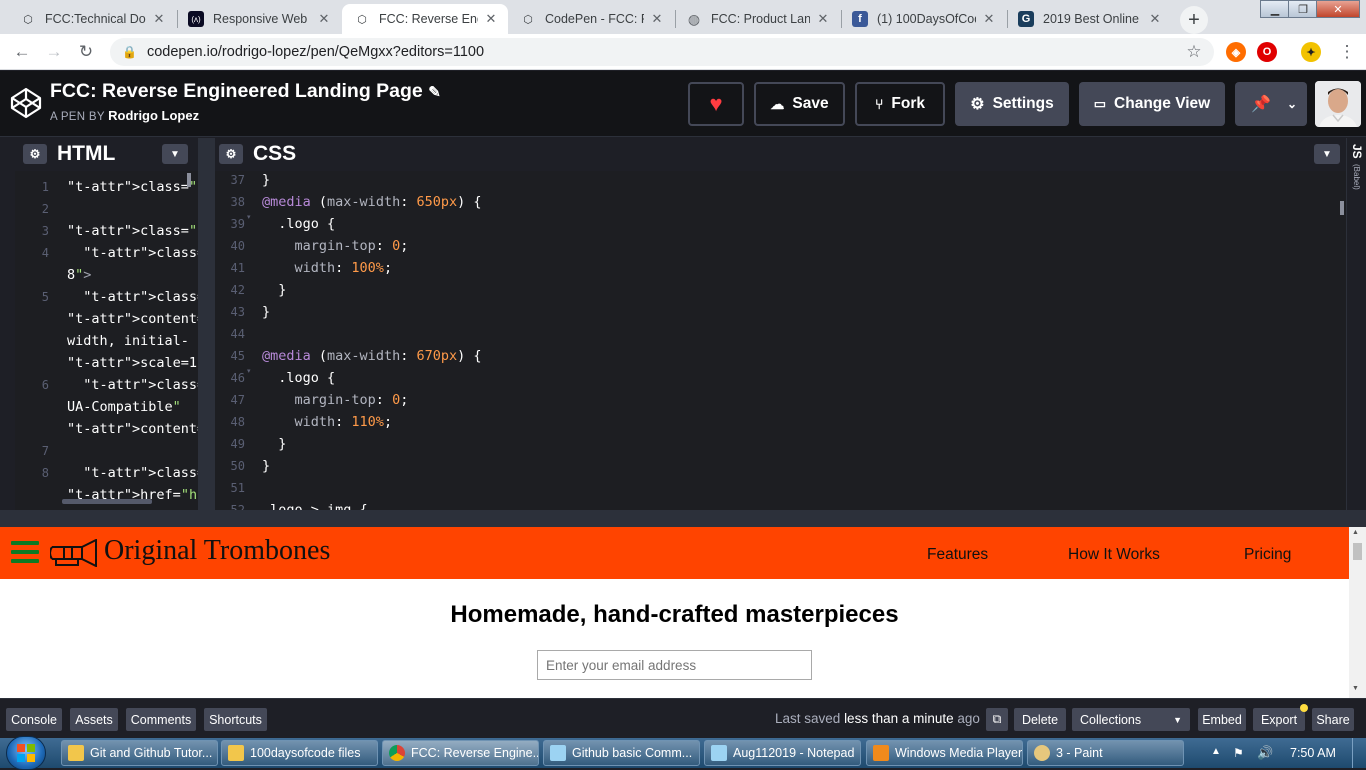 The image size is (1366, 770). What do you see at coordinates (1216, 751) in the screenshot?
I see `tray-expand-icon: ▲` at bounding box center [1216, 751].